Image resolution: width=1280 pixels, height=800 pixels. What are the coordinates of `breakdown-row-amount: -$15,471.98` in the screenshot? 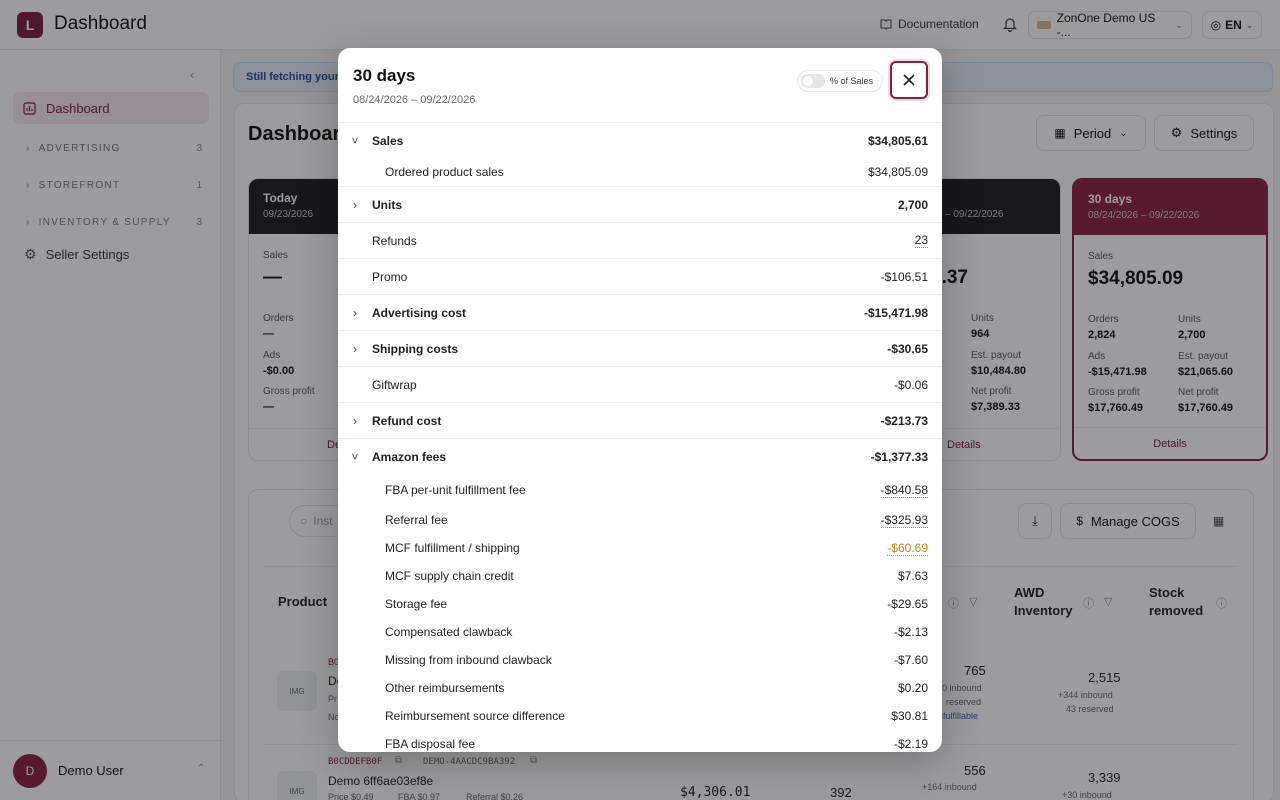 It's located at (895, 312).